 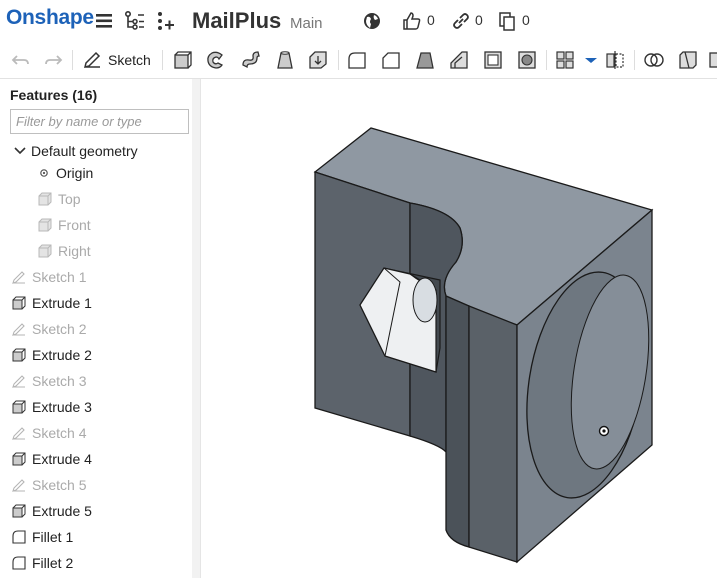 What do you see at coordinates (62, 303) in the screenshot?
I see `feature-label: Extrude 1` at bounding box center [62, 303].